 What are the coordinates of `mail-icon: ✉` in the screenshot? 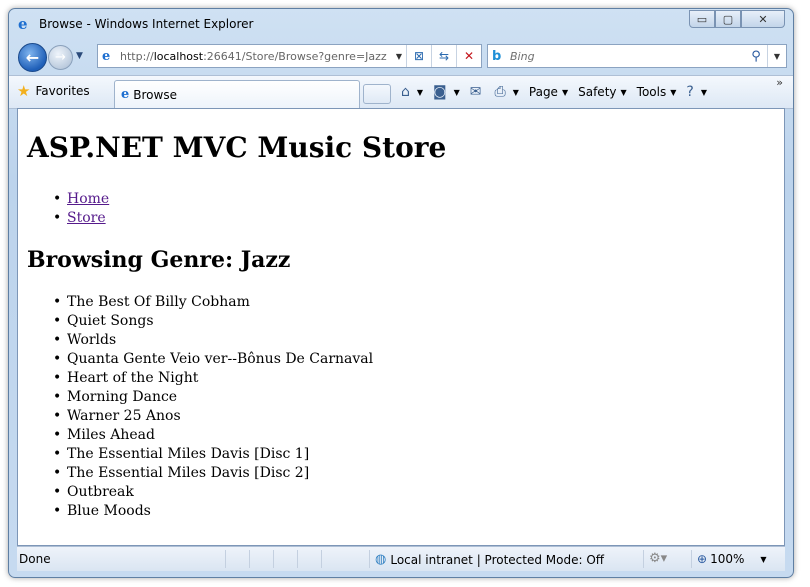 It's located at (475, 92).